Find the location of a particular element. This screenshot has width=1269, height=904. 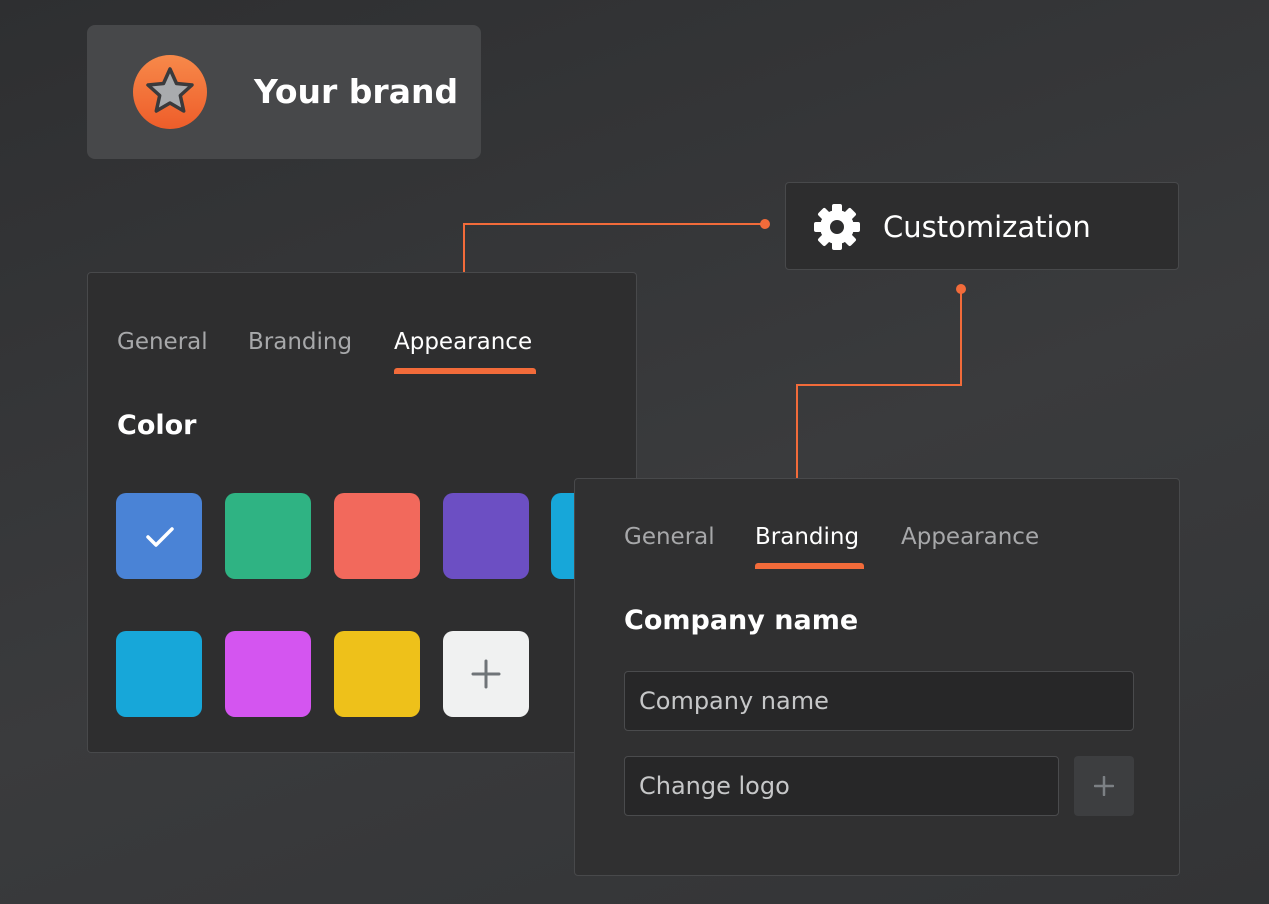

brand-name: Your brand is located at coordinates (356, 91).